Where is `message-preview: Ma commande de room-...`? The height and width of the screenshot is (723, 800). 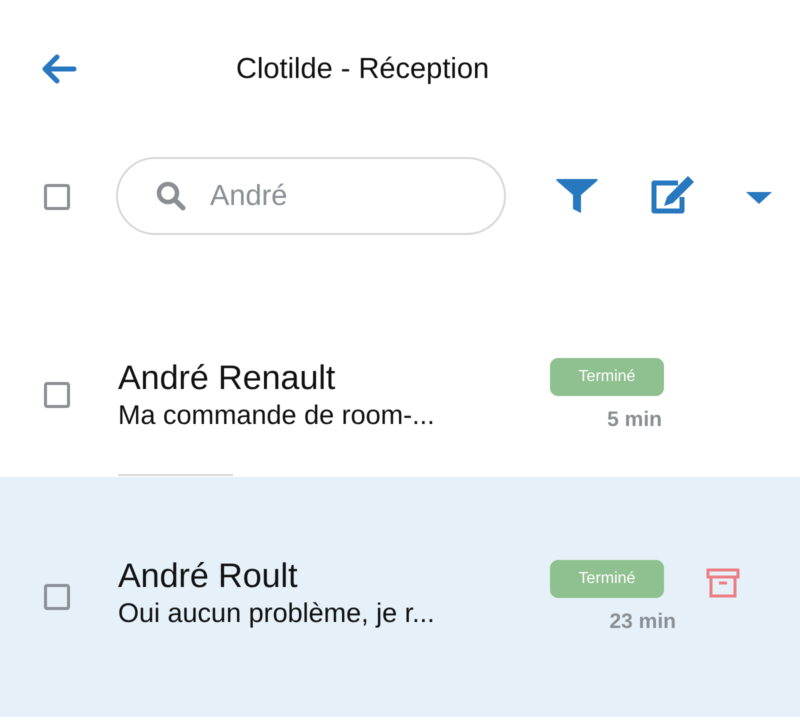
message-preview: Ma commande de room-... is located at coordinates (277, 415).